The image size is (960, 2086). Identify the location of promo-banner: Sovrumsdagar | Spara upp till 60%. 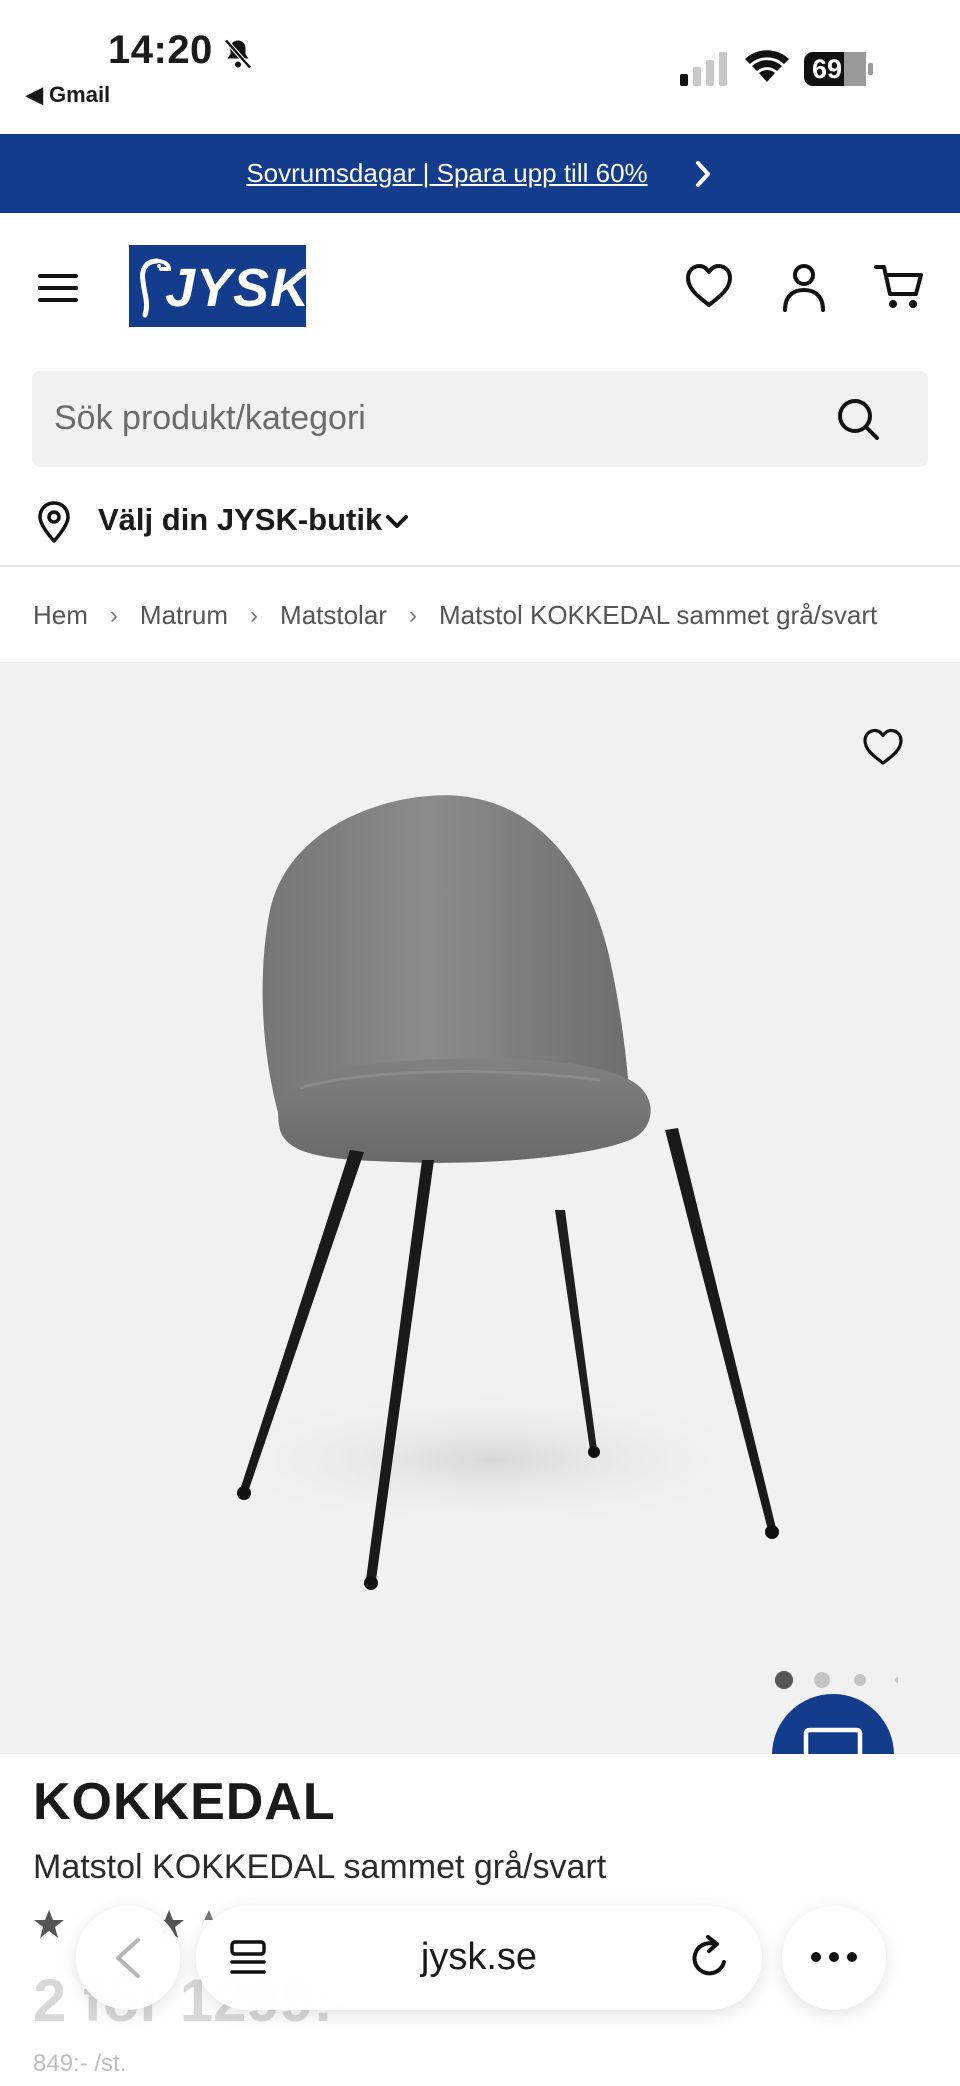
(480, 173).